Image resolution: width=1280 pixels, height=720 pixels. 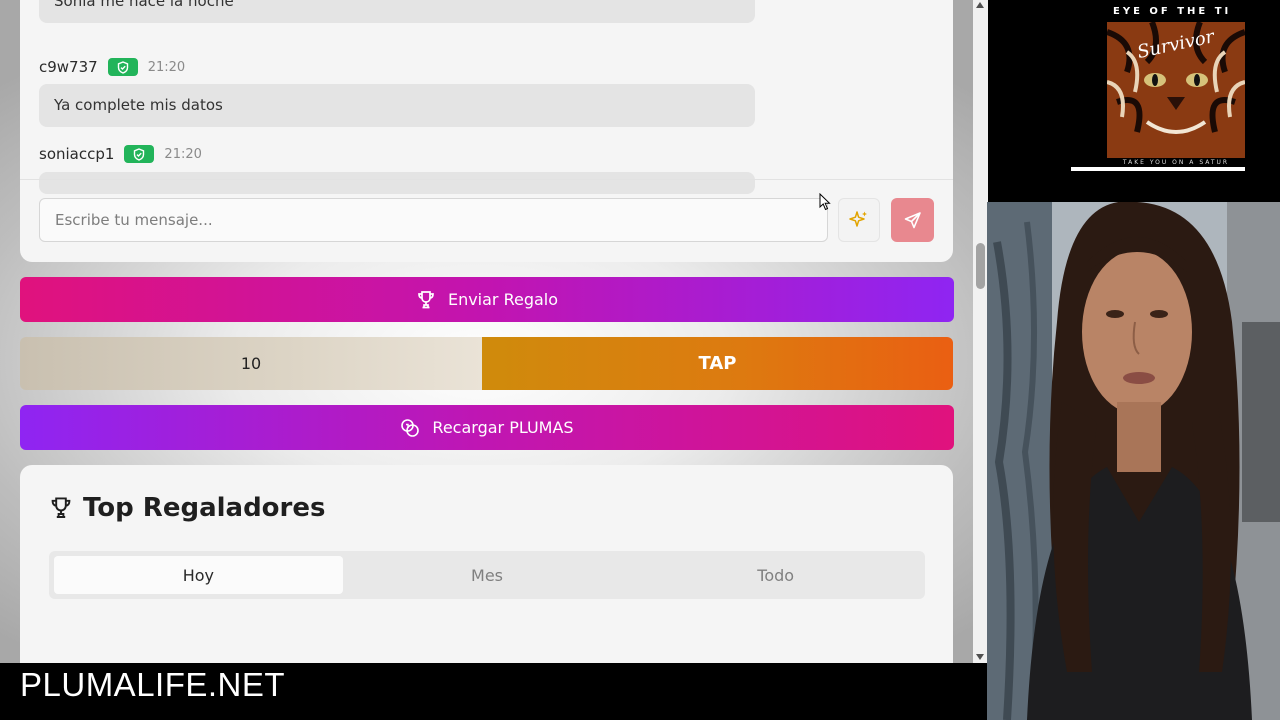 What do you see at coordinates (397, 183) in the screenshot?
I see `chat-message-bubble` at bounding box center [397, 183].